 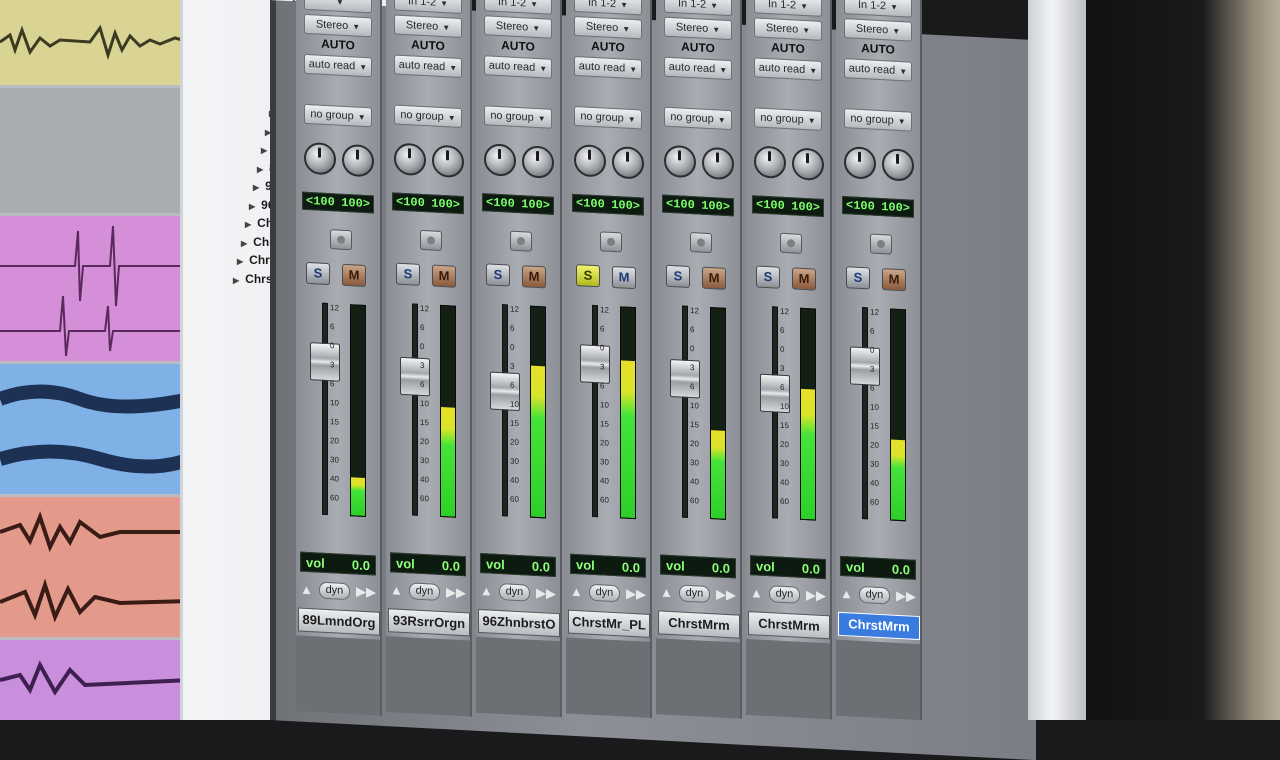 What do you see at coordinates (429, 622) in the screenshot?
I see `track-name-button: 93RsrrOrgn` at bounding box center [429, 622].